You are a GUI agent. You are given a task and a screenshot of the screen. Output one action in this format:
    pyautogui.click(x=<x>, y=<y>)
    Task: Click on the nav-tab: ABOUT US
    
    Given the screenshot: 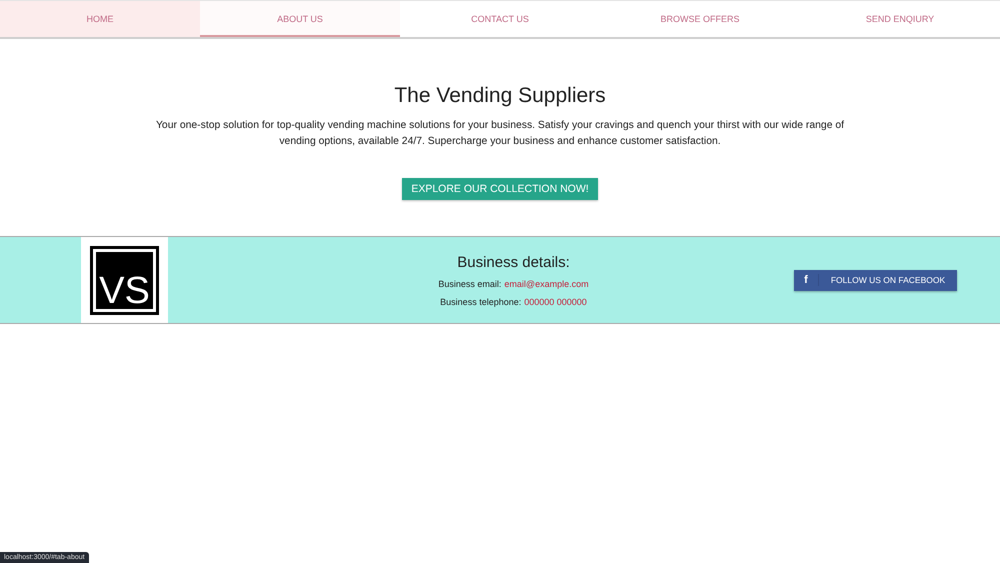 What is the action you would take?
    pyautogui.click(x=300, y=19)
    